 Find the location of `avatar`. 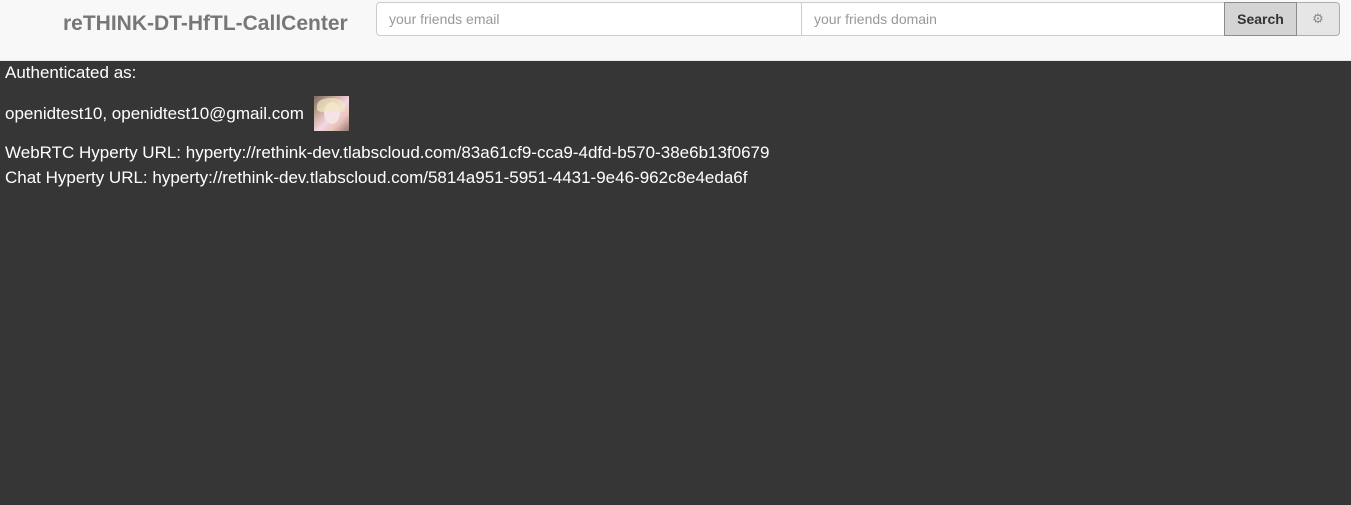

avatar is located at coordinates (331, 113).